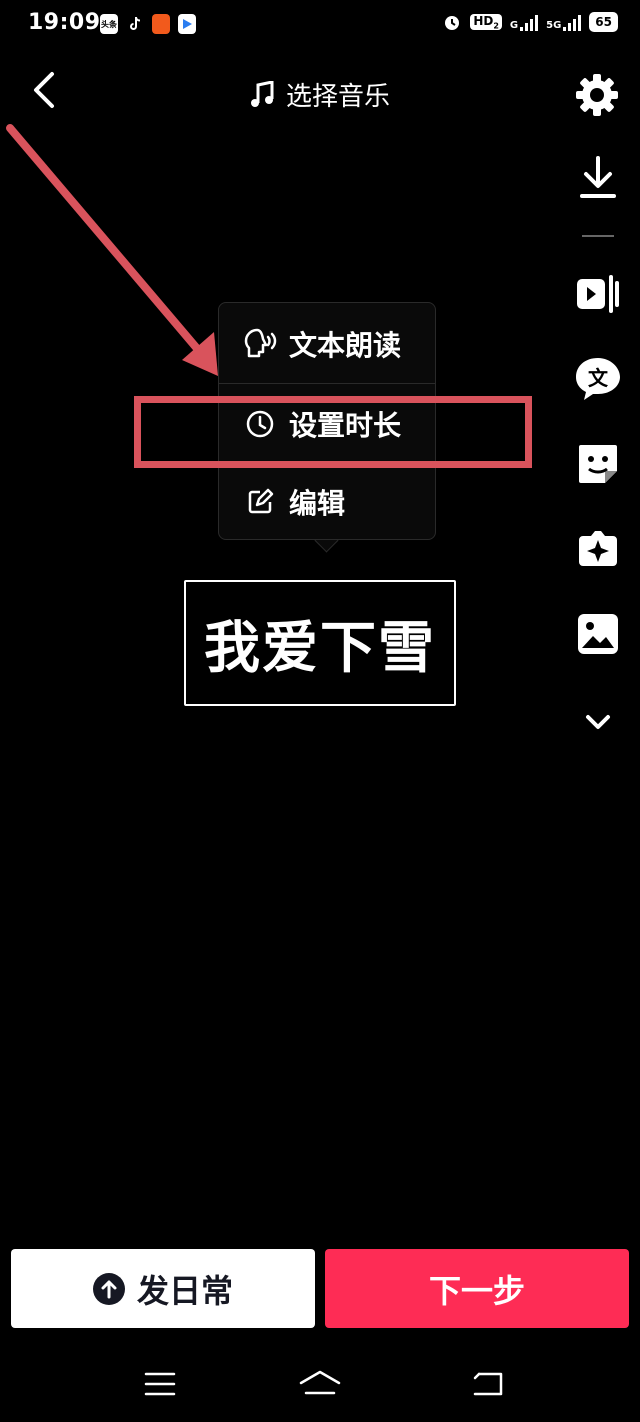  Describe the element at coordinates (598, 236) in the screenshot. I see `toolbar-divider` at that location.